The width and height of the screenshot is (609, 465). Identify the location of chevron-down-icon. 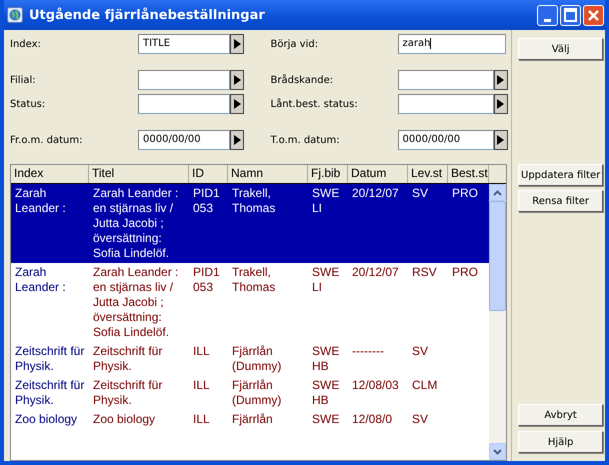
(497, 451).